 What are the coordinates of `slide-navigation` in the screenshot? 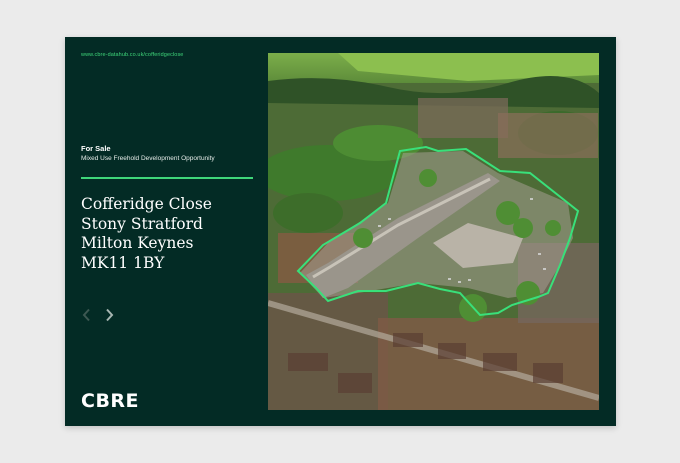 It's located at (98, 315).